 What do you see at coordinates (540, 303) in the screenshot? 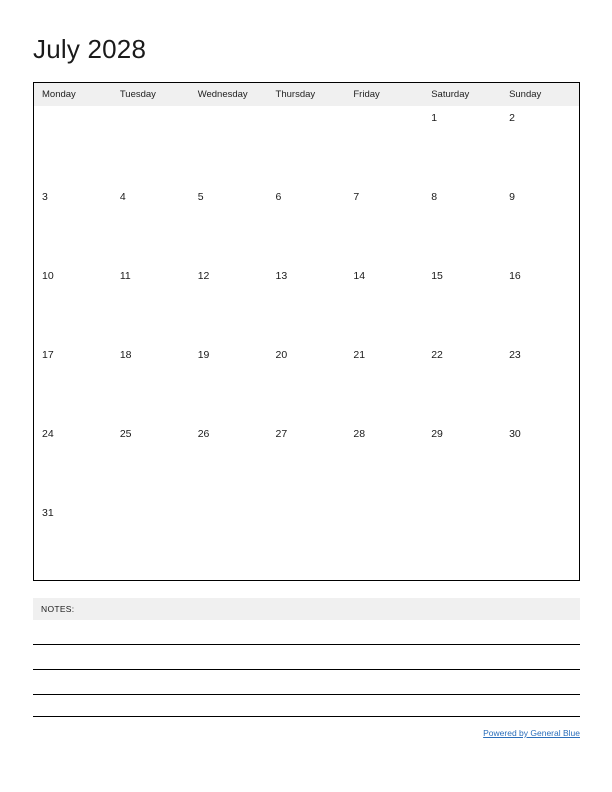
I see `day-cell: 16` at bounding box center [540, 303].